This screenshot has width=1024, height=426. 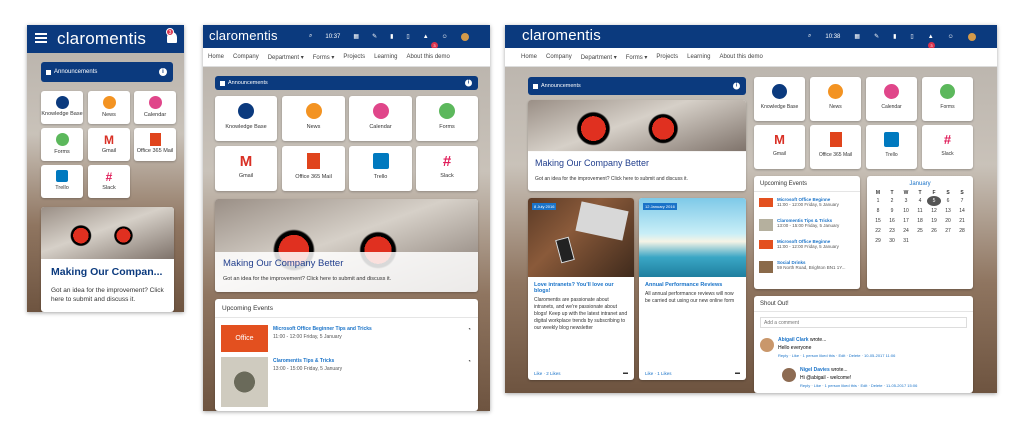 I want to click on blog-title: Annual Performance Reviews, so click(x=692, y=285).